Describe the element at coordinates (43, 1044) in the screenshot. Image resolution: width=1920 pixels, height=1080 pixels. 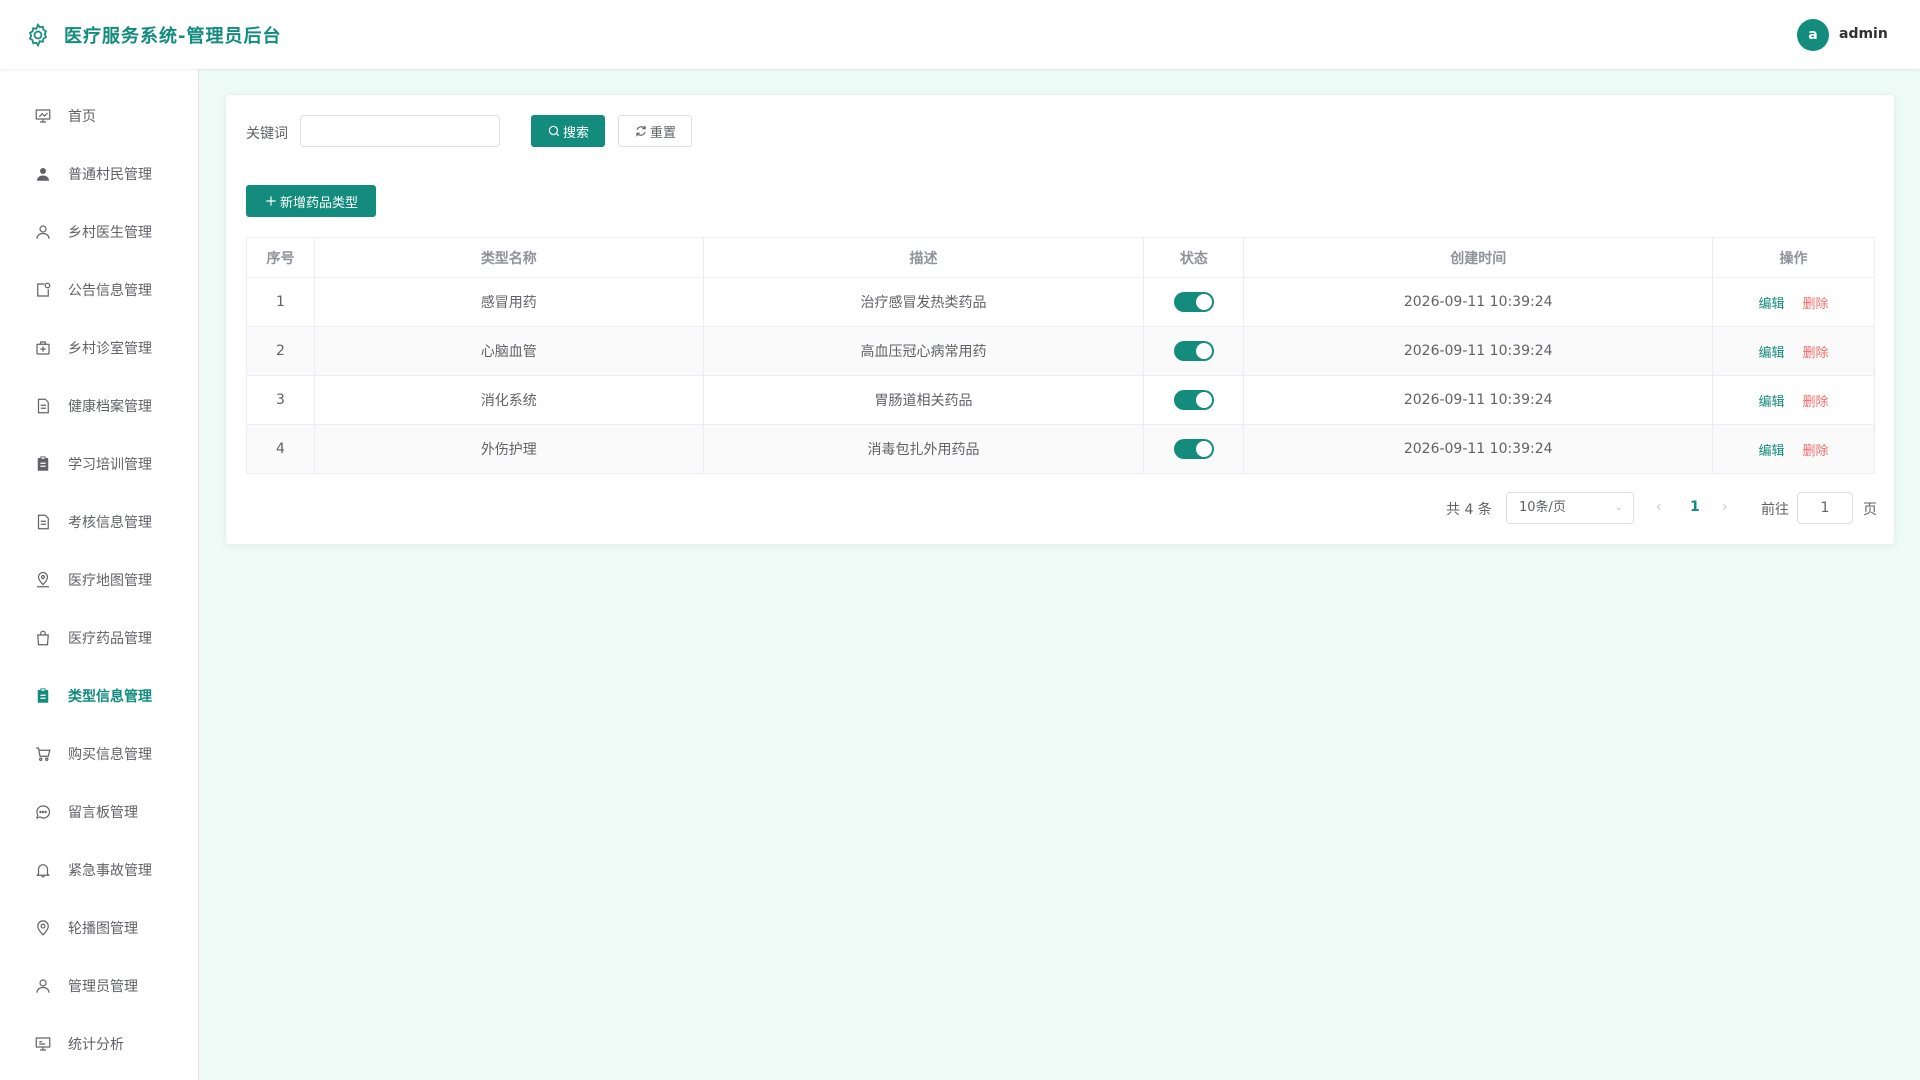
I see `data-board-icon` at that location.